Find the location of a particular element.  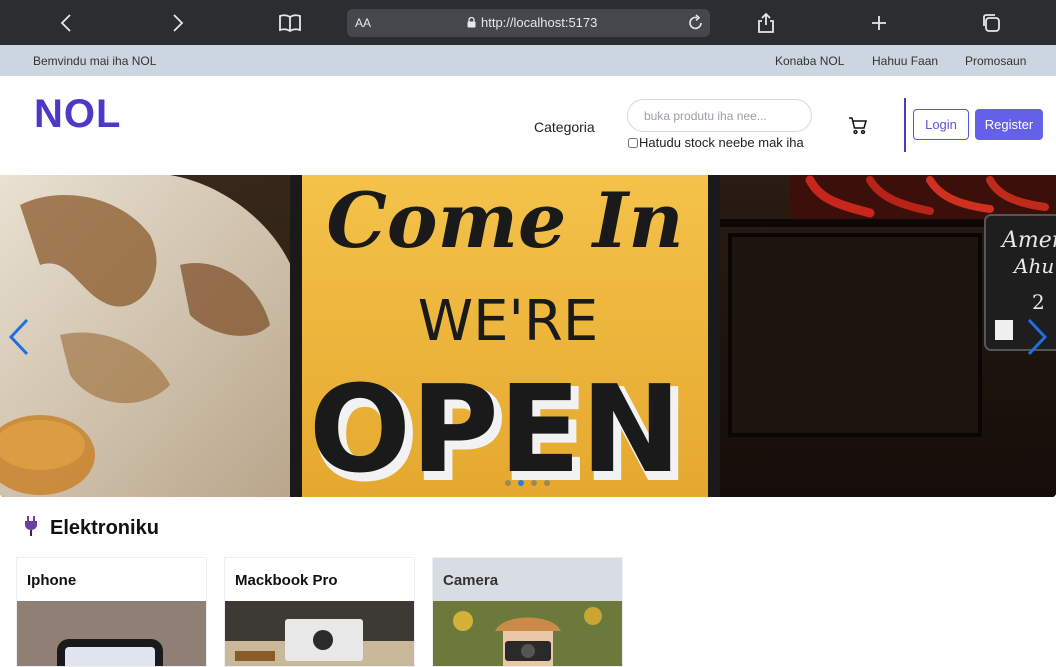

new-tab-icon is located at coordinates (879, 23).